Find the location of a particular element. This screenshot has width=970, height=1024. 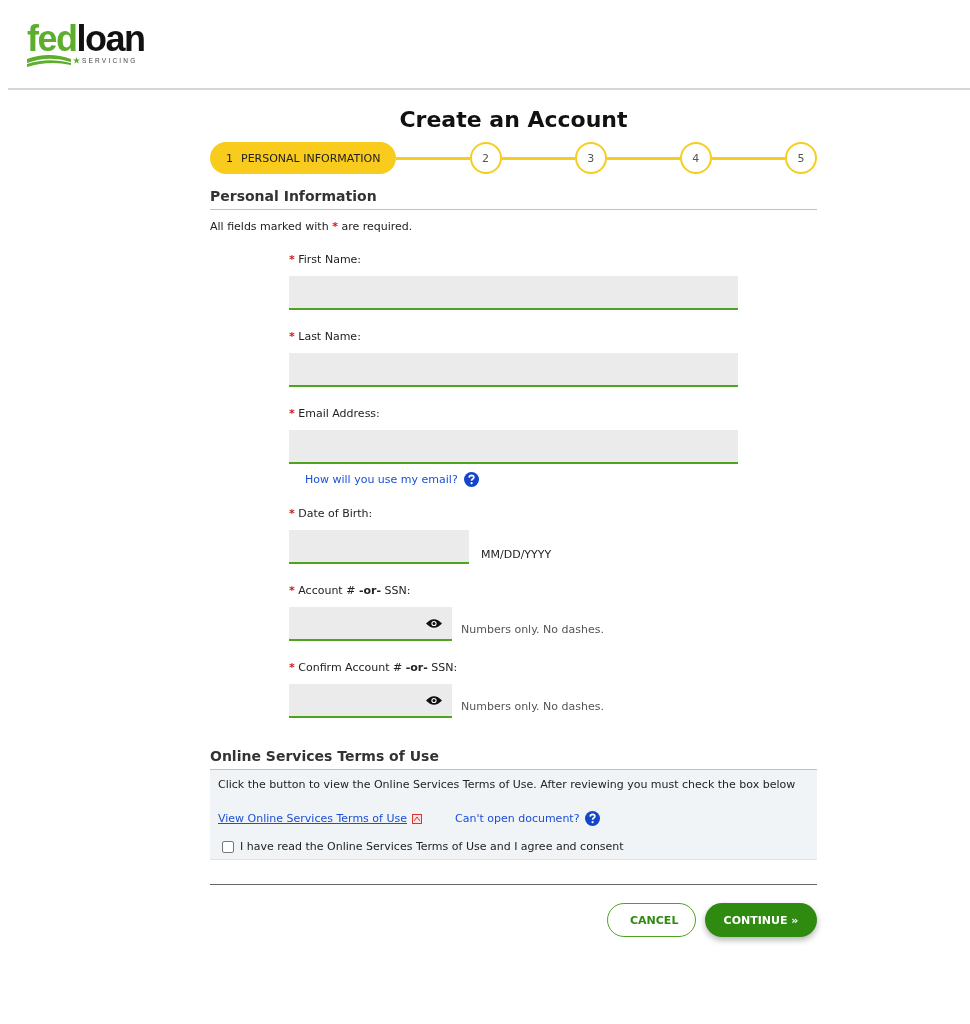

field-label: * Confirm Account # -or- SSN: is located at coordinates (374, 667).